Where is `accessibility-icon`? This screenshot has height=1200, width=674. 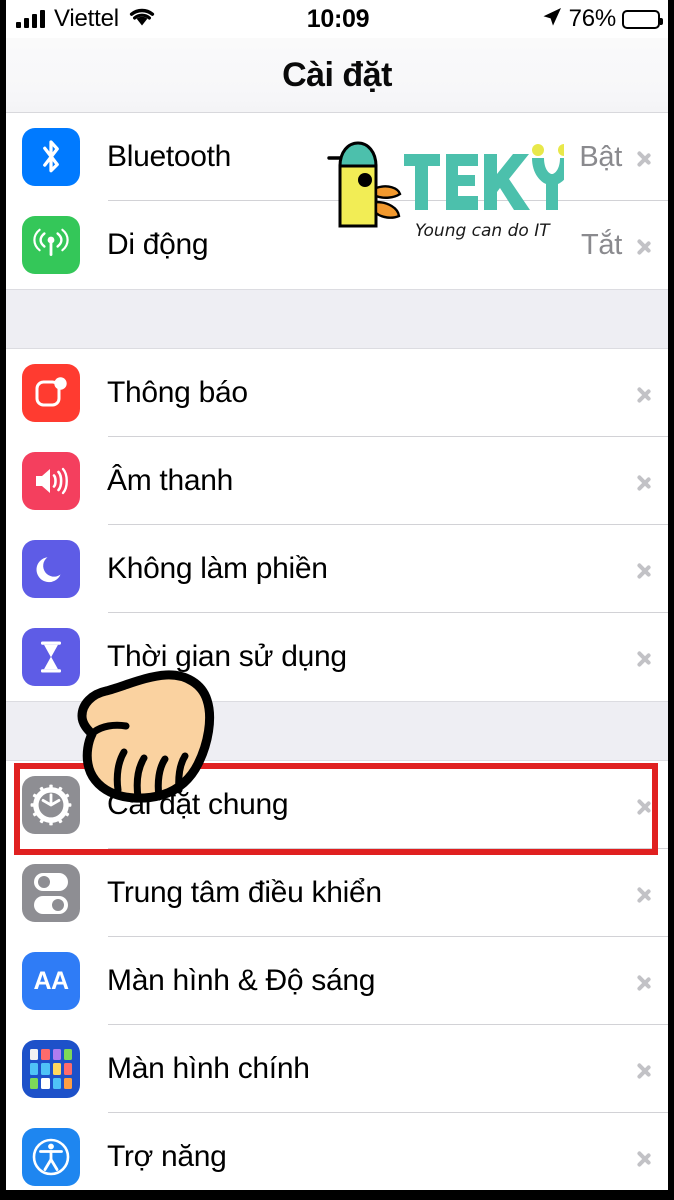 accessibility-icon is located at coordinates (51, 1157).